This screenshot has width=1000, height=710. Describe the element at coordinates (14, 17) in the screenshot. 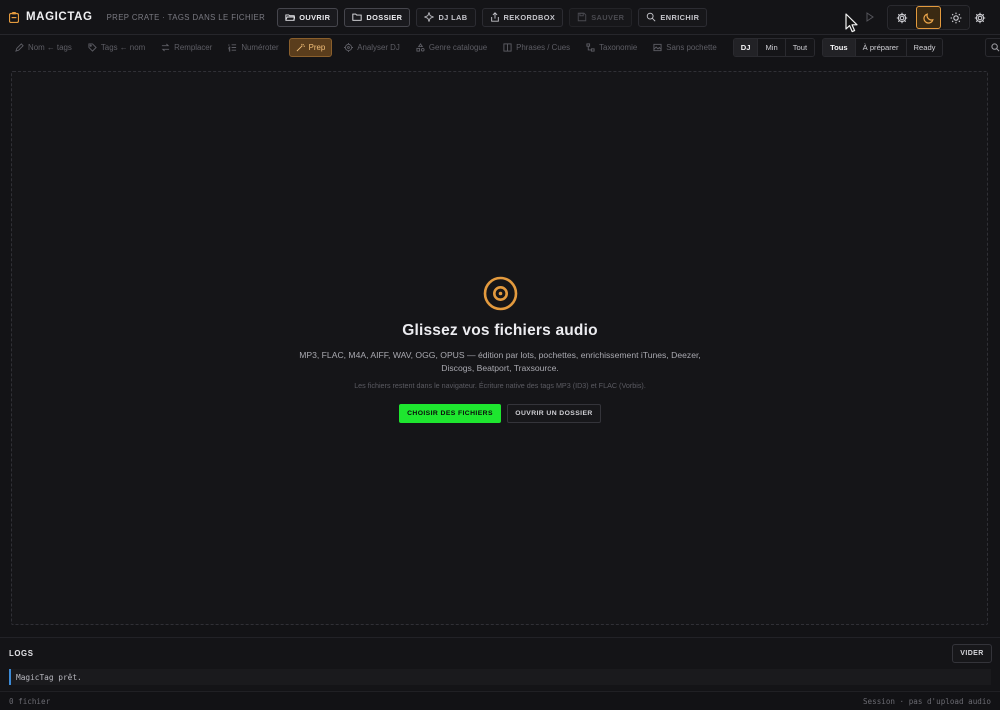

I see `logo-icon` at that location.